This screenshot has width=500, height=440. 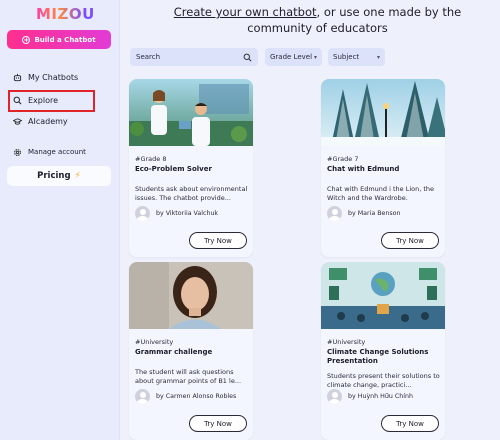 I want to click on card-author: by Viktoriia Valchuk, so click(x=176, y=213).